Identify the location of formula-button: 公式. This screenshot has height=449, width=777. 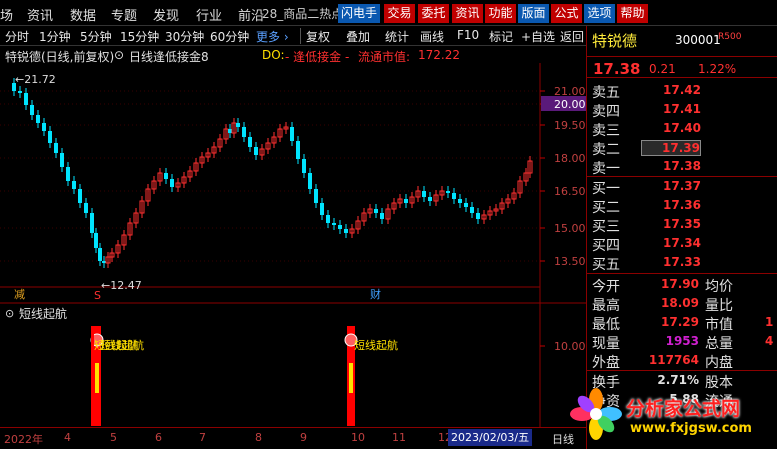
(566, 13).